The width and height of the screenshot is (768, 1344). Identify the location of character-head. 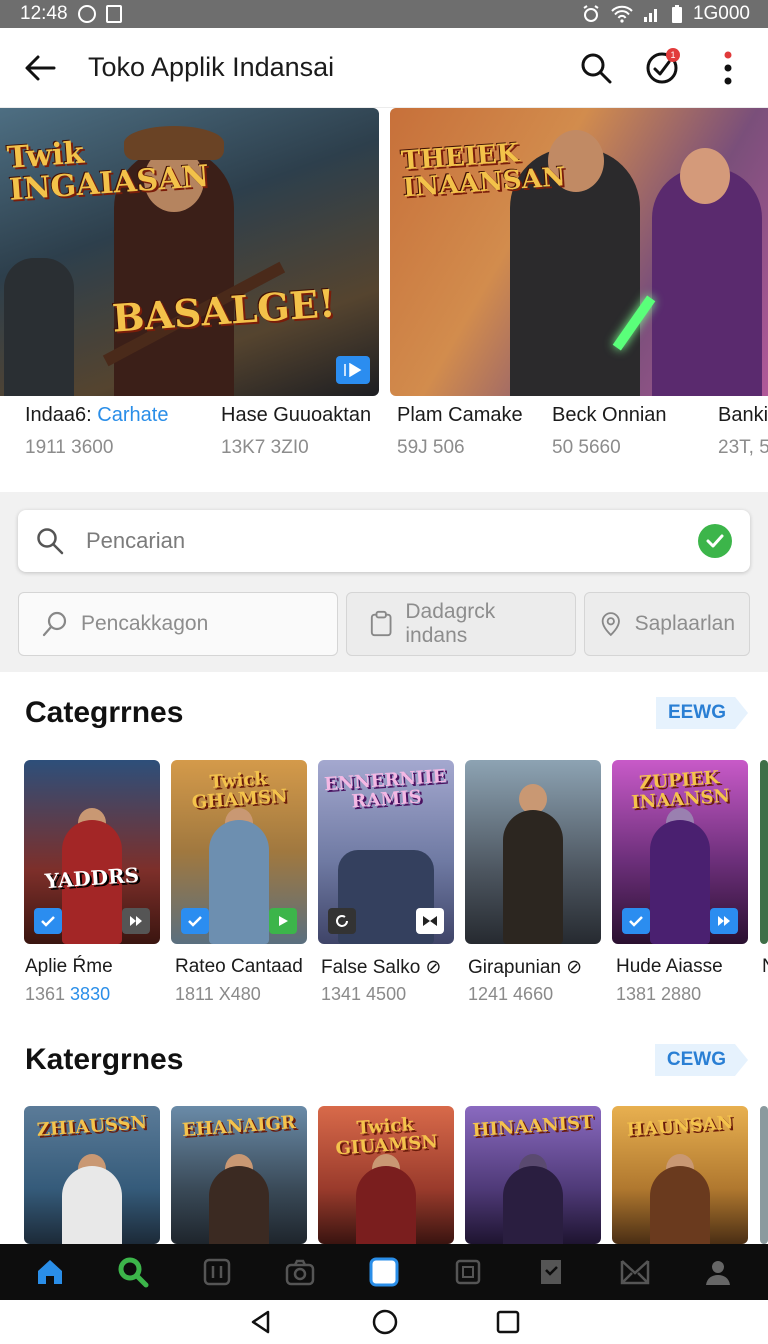
(705, 176).